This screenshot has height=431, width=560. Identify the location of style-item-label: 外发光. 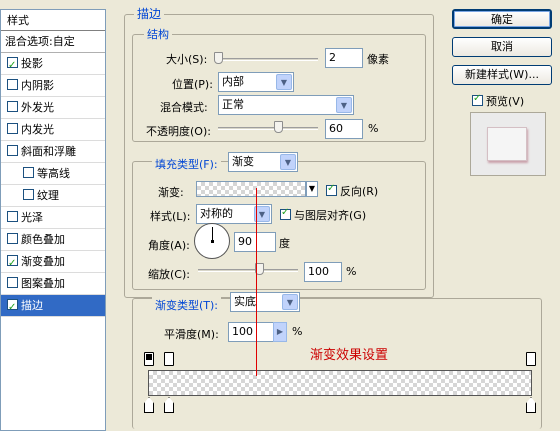
(37, 107).